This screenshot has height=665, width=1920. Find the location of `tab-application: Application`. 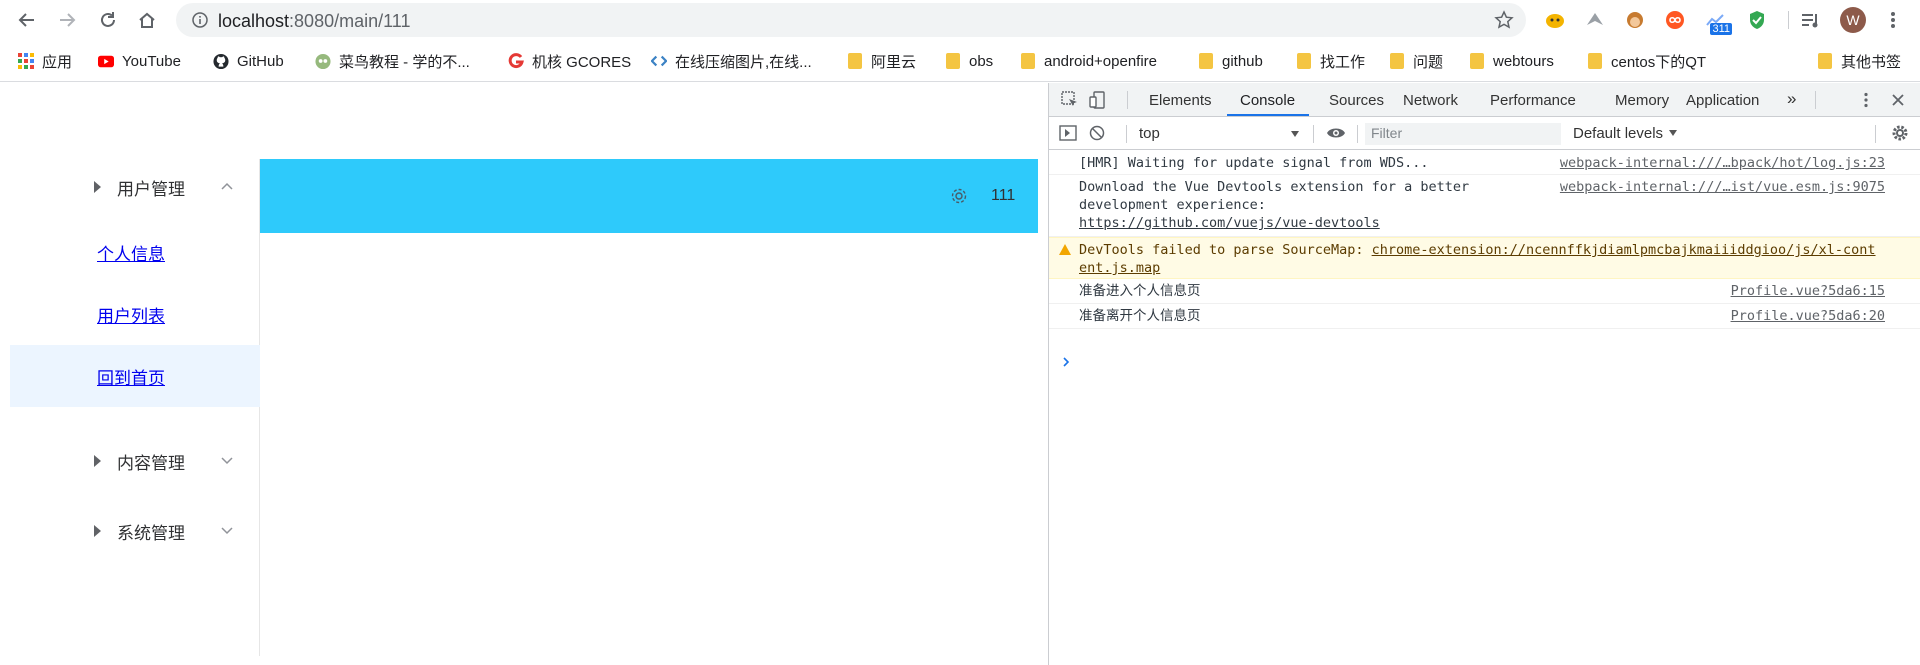

tab-application: Application is located at coordinates (1722, 100).